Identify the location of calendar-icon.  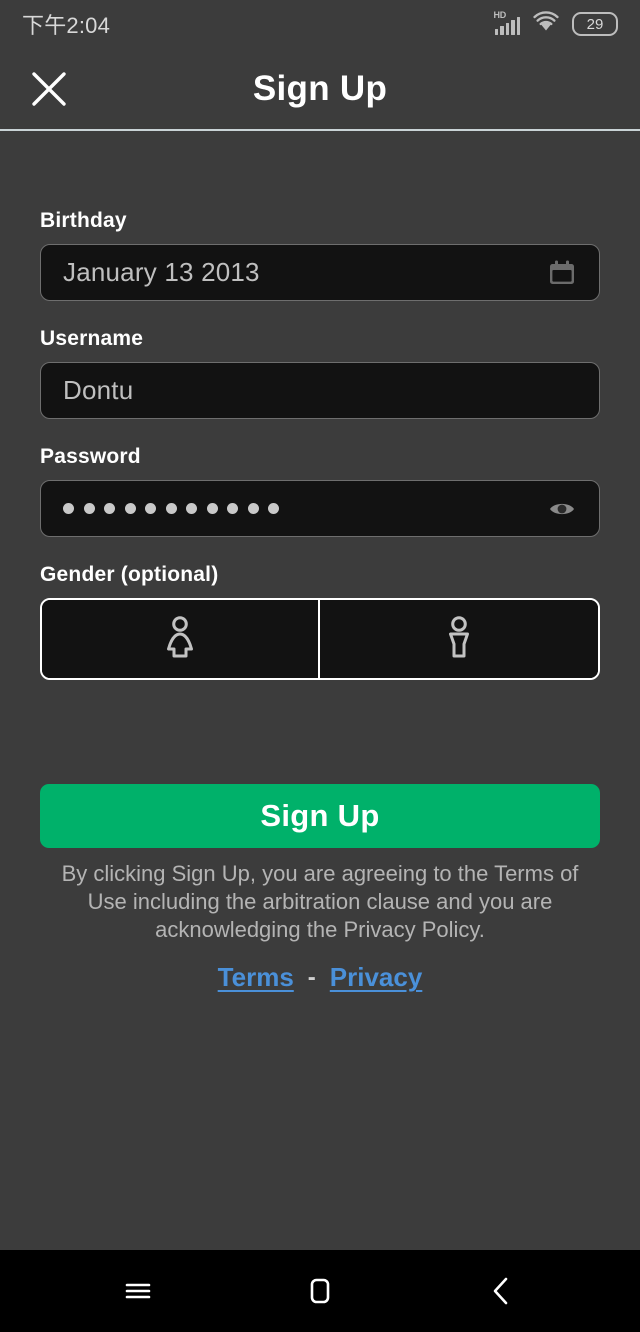
(562, 273).